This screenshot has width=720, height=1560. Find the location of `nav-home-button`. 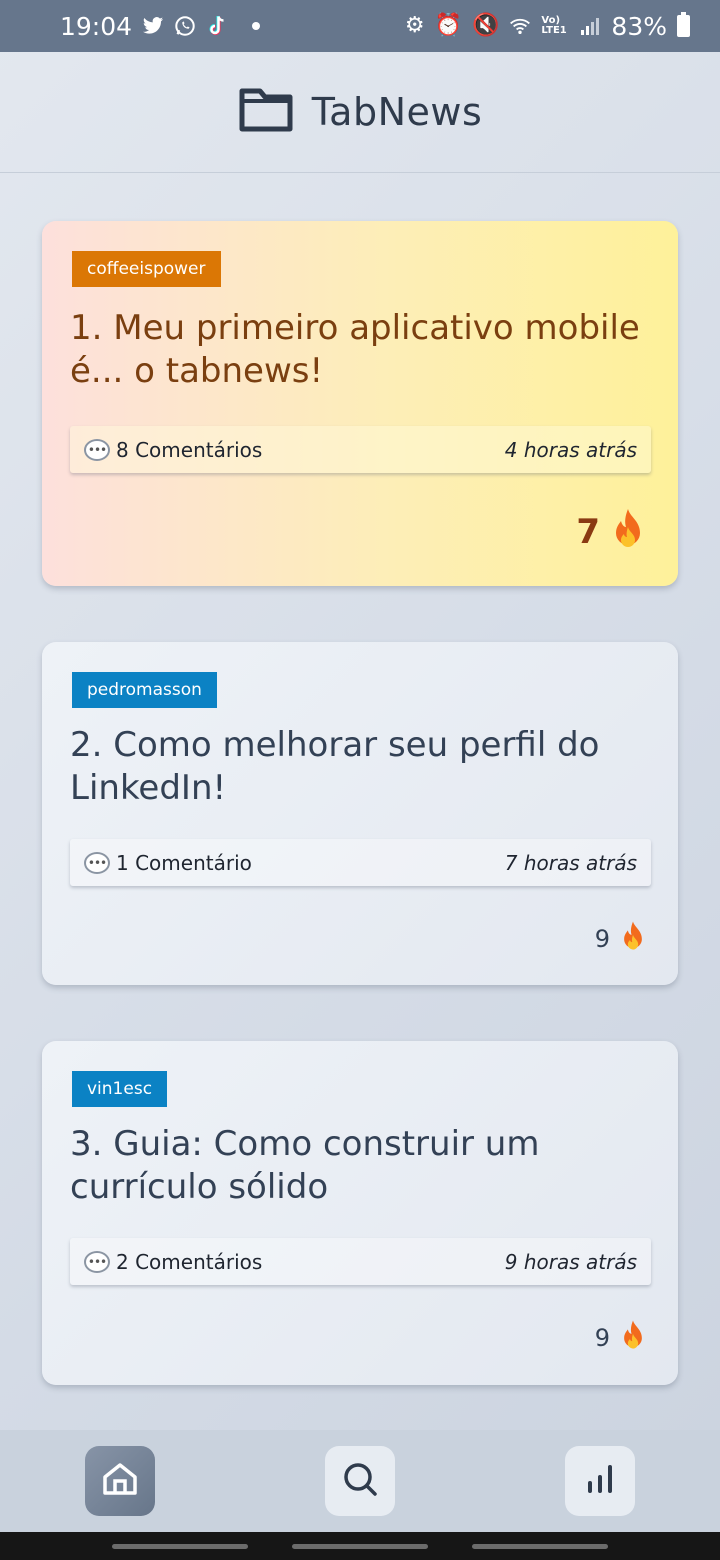

nav-home-button is located at coordinates (120, 1481).